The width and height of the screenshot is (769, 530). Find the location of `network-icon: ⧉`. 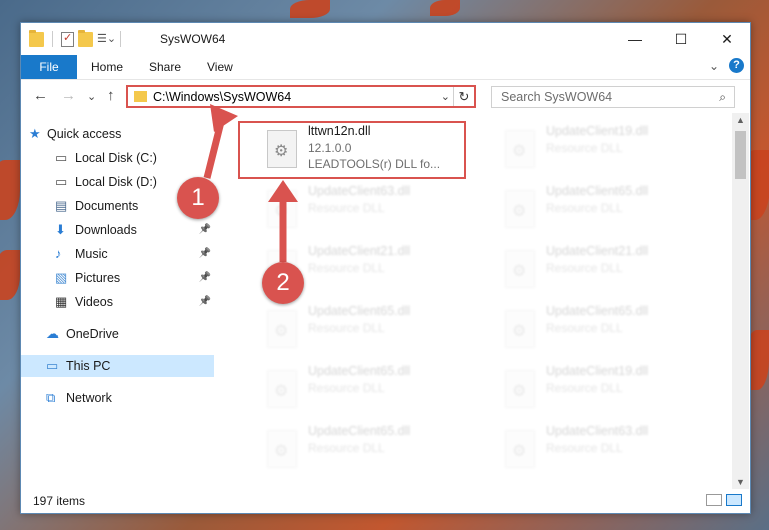

network-icon: ⧉ is located at coordinates (51, 397).